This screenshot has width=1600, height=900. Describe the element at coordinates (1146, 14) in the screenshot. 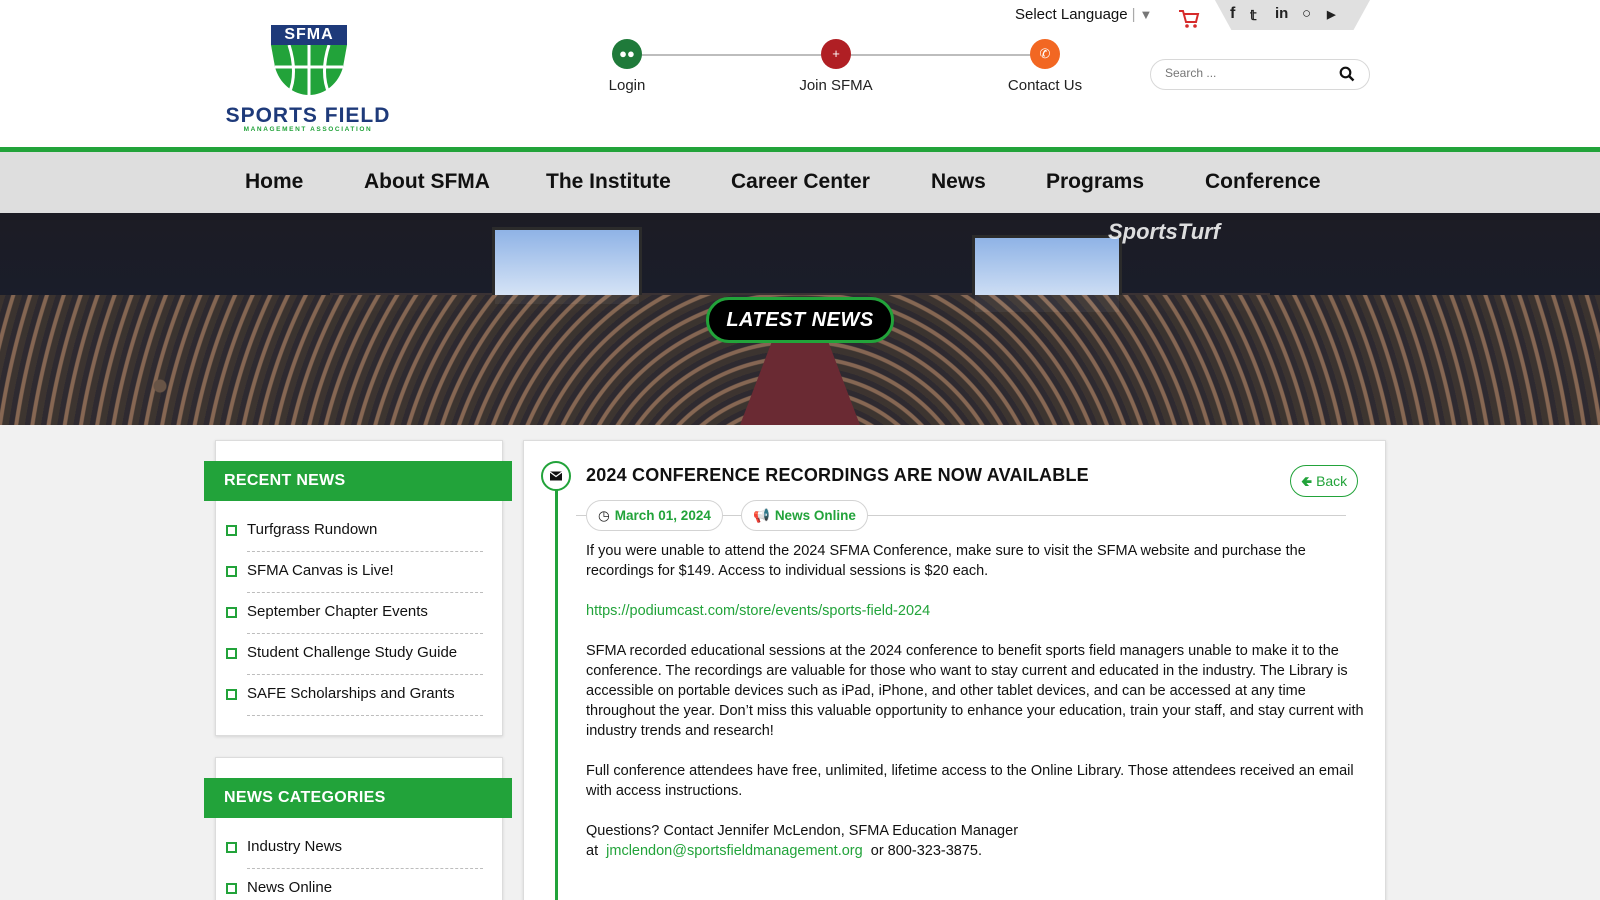

I see `chevron-down-icon: ▼` at that location.